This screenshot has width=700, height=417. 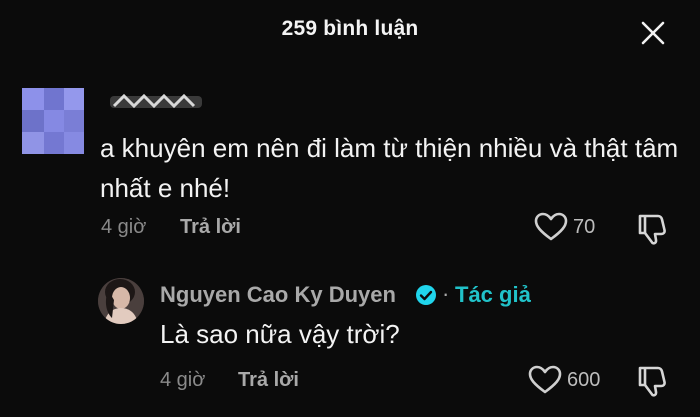 What do you see at coordinates (156, 101) in the screenshot?
I see `comment-username-redacted` at bounding box center [156, 101].